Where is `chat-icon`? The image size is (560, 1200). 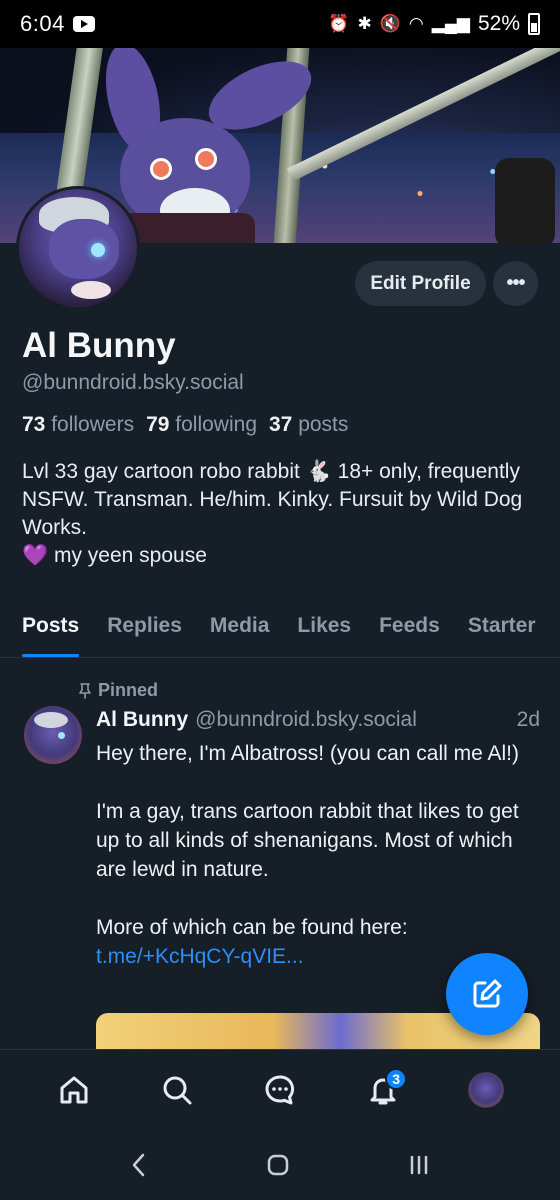 chat-icon is located at coordinates (280, 1089).